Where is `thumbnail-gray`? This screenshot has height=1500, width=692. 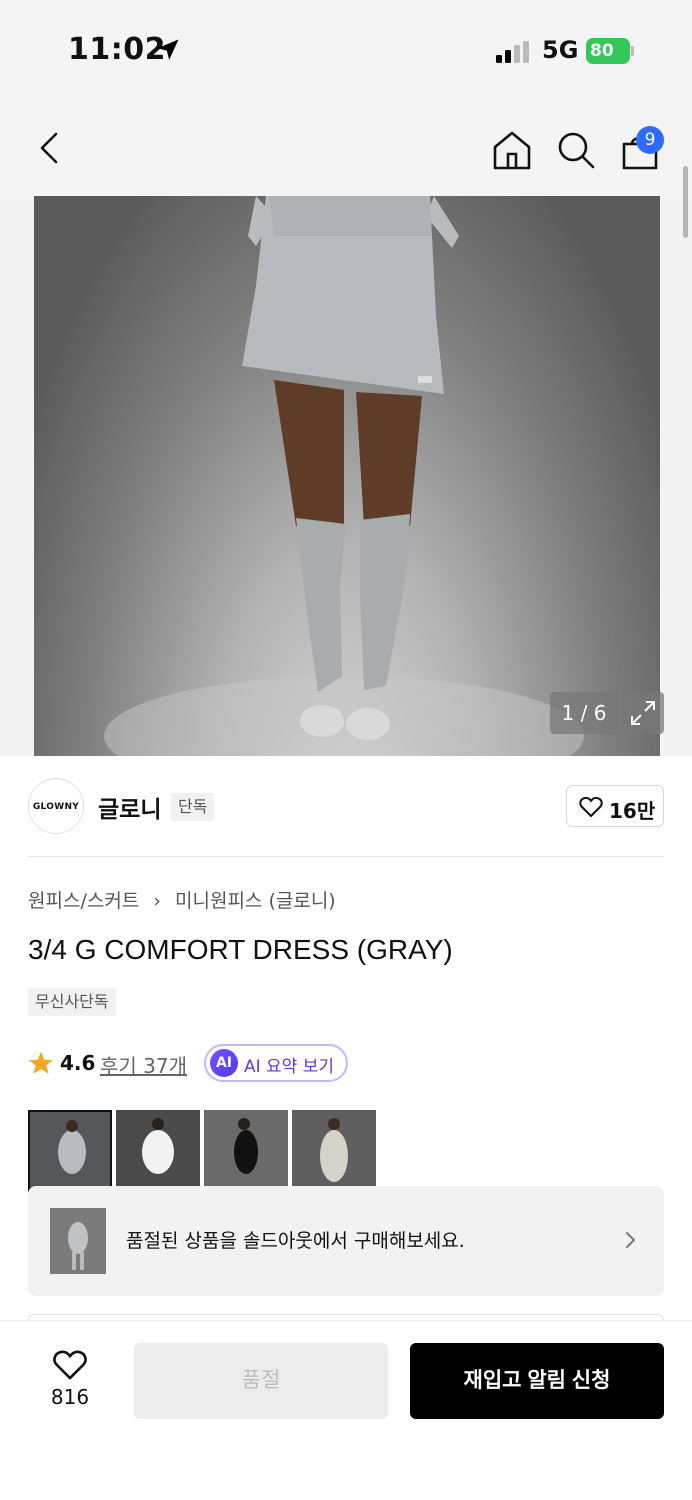 thumbnail-gray is located at coordinates (70, 1151).